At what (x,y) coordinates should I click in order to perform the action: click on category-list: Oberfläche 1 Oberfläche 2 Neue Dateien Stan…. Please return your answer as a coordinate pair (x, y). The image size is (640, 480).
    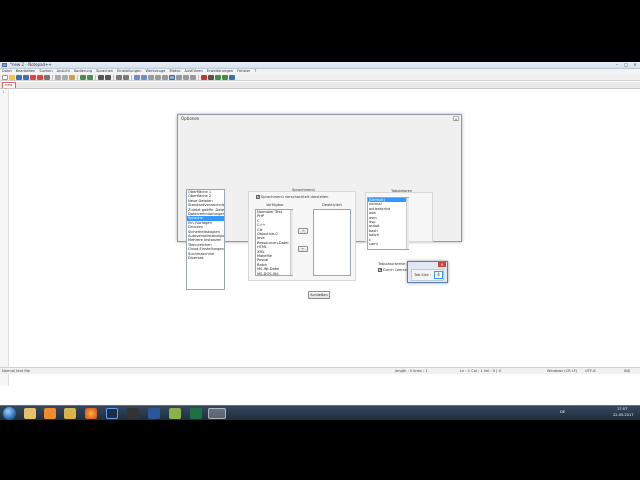
    Looking at the image, I should click on (205, 239).